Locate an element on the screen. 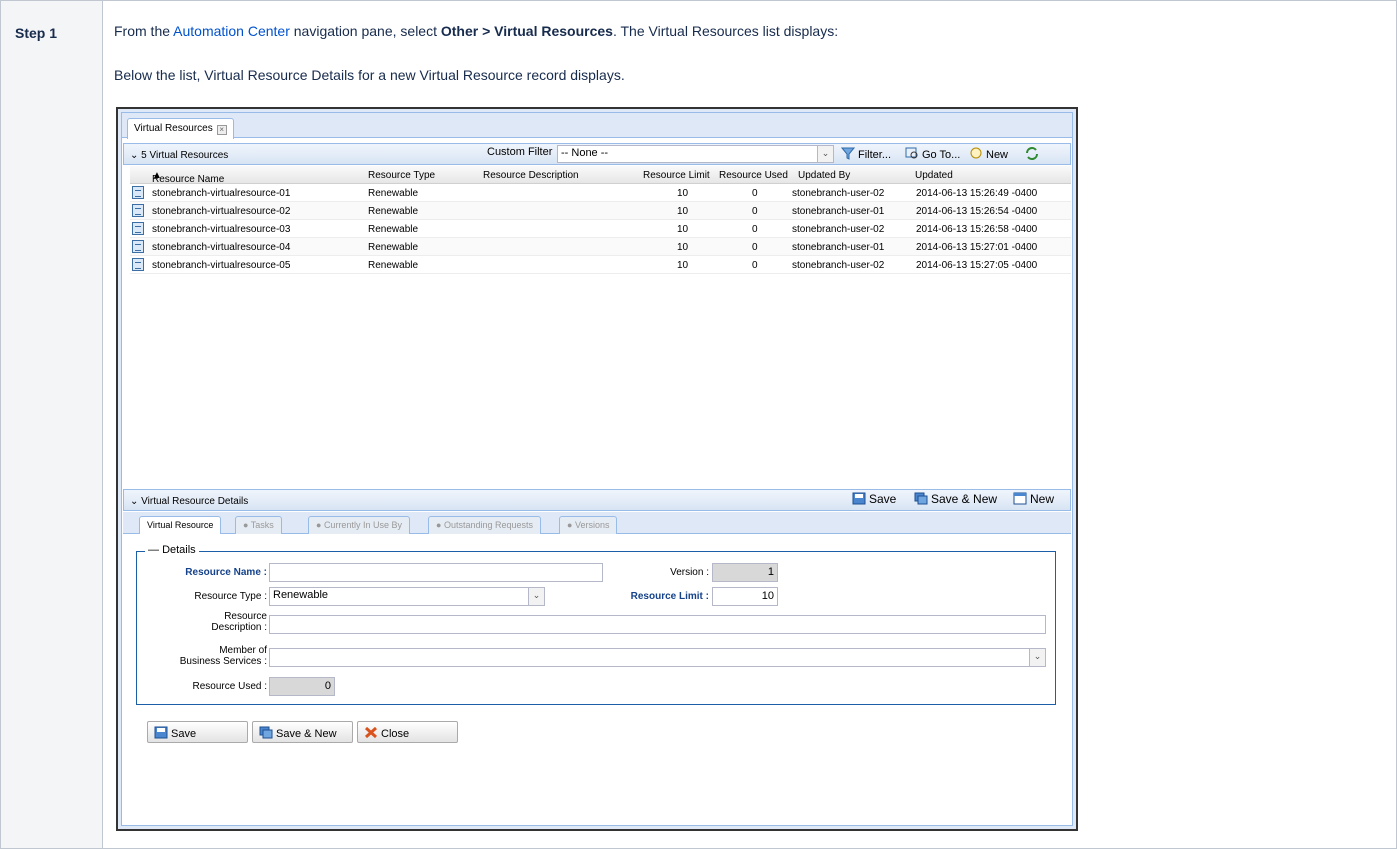 The height and width of the screenshot is (849, 1397). cell-updated: 2014-06-13 15:27:05 -0400 is located at coordinates (977, 265).